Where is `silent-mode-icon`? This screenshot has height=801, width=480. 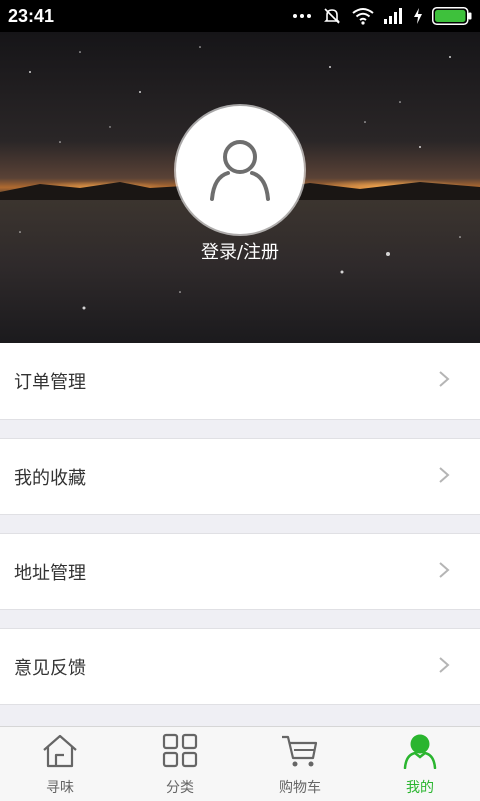 silent-mode-icon is located at coordinates (332, 16).